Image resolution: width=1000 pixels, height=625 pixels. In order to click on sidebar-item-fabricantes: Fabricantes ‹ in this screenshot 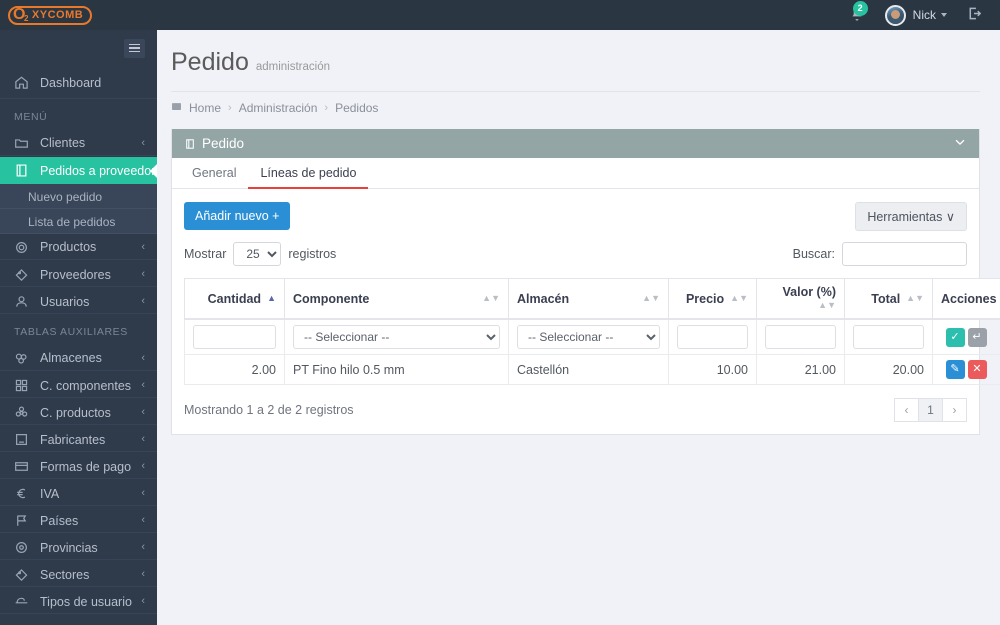, I will do `click(78, 439)`.